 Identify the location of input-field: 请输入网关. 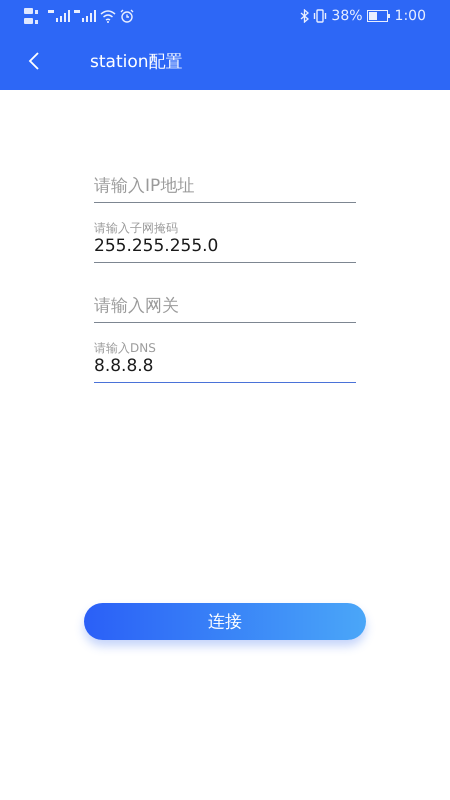
(225, 293).